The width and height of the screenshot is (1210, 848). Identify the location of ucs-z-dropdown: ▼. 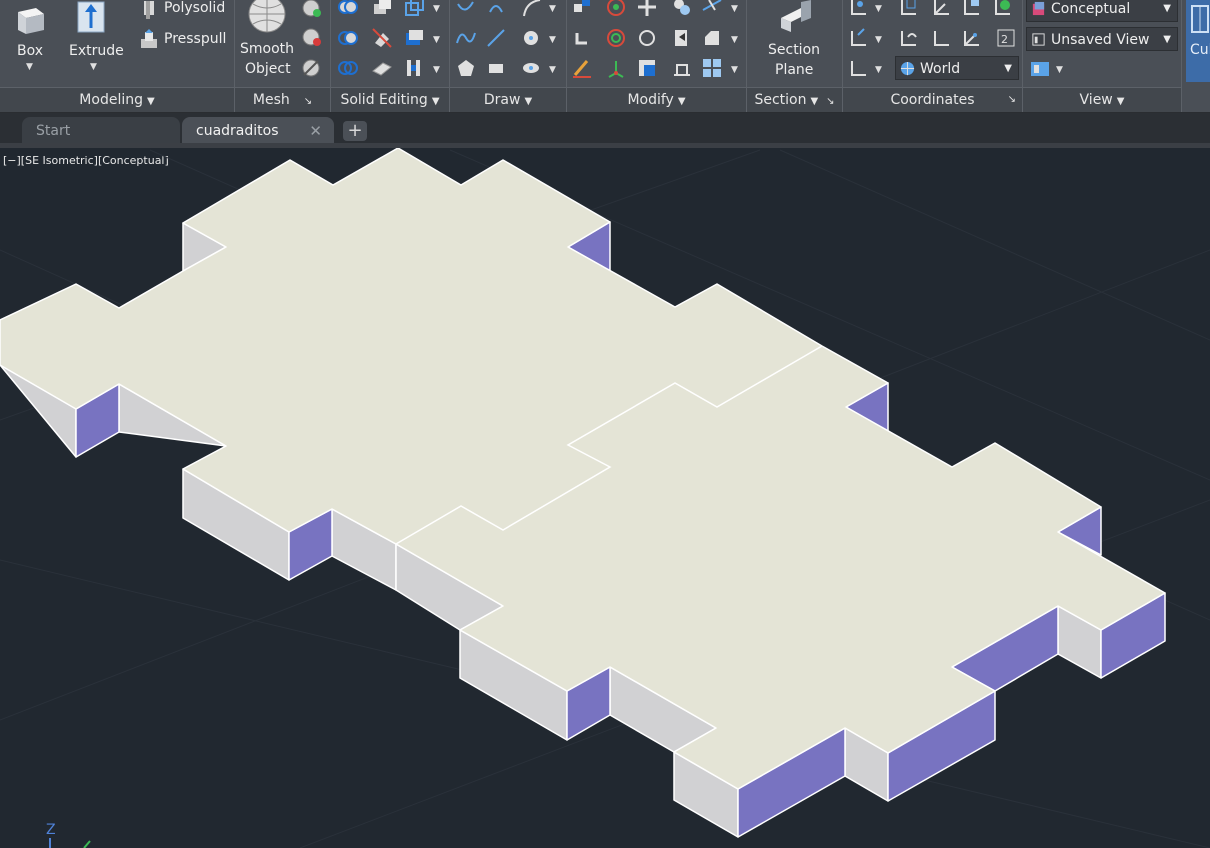
(878, 70).